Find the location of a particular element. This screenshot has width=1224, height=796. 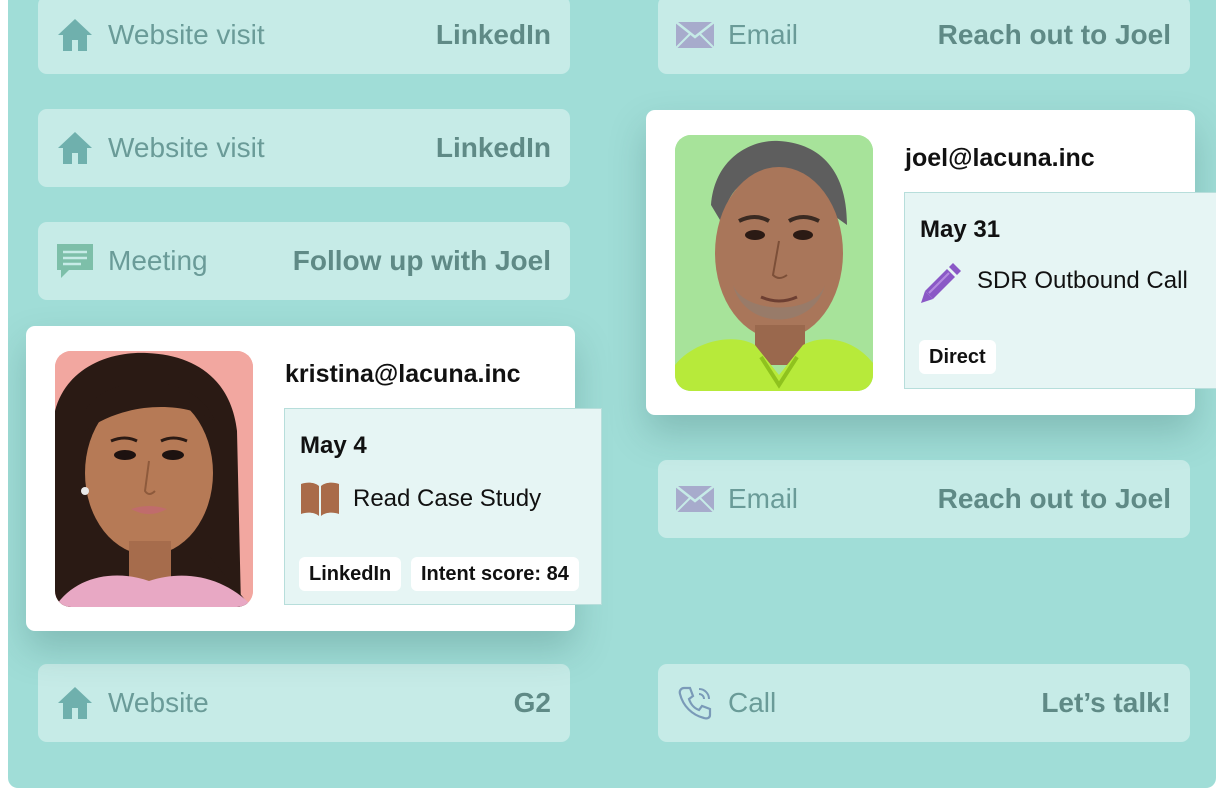

activity-row-call: Call Let’s talk! is located at coordinates (924, 703).